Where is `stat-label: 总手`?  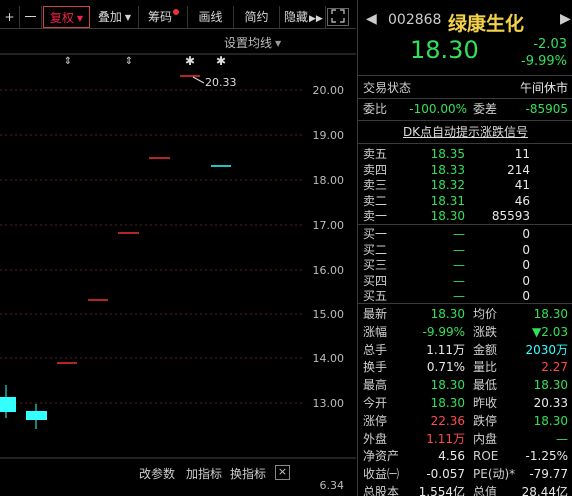
stat-label: 总手 is located at coordinates (375, 349).